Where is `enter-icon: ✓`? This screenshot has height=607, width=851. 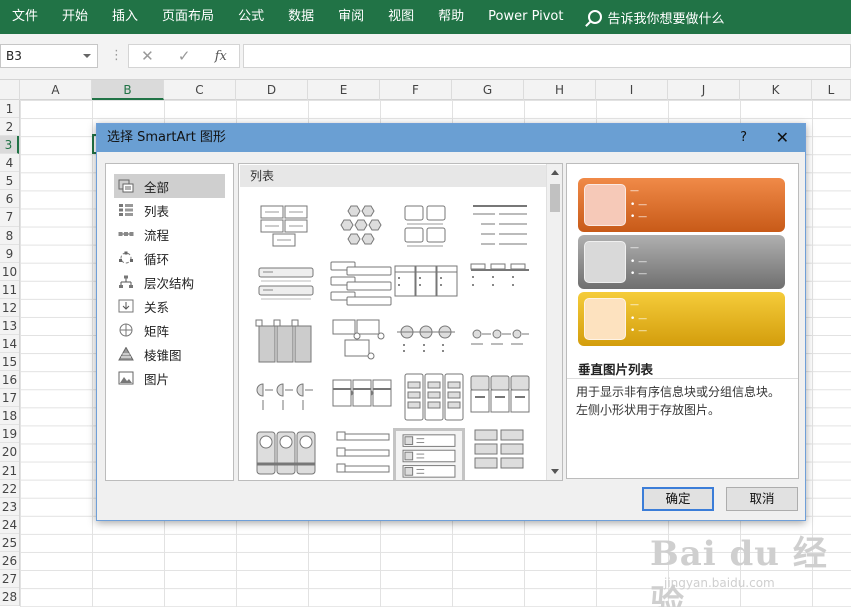 enter-icon: ✓ is located at coordinates (184, 56).